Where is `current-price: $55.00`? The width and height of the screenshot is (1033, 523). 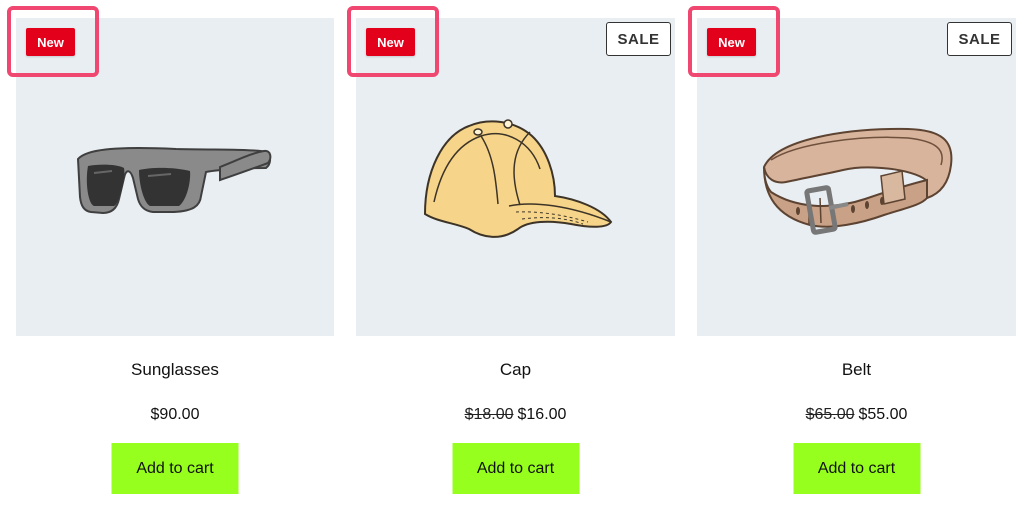
current-price: $55.00 is located at coordinates (883, 414).